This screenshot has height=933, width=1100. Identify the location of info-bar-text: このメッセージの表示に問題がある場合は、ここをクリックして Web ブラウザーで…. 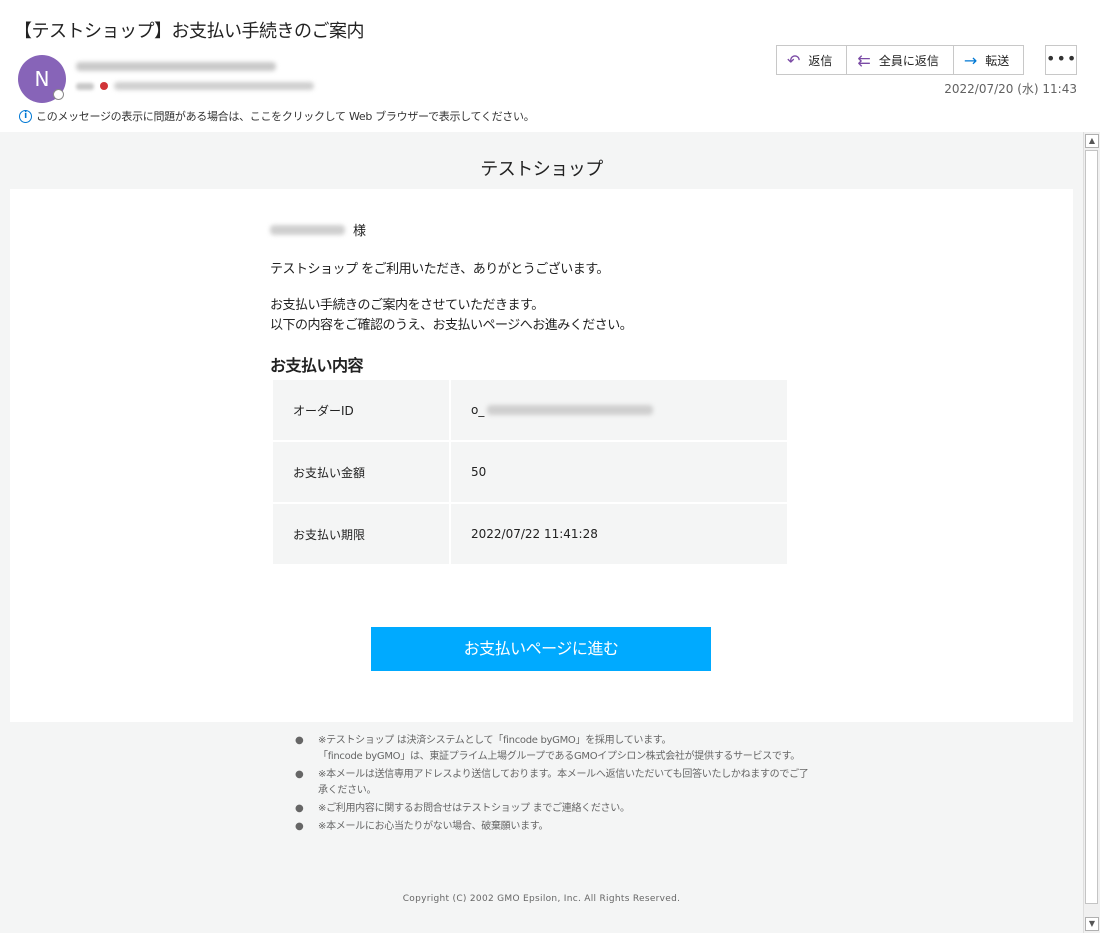
(285, 116).